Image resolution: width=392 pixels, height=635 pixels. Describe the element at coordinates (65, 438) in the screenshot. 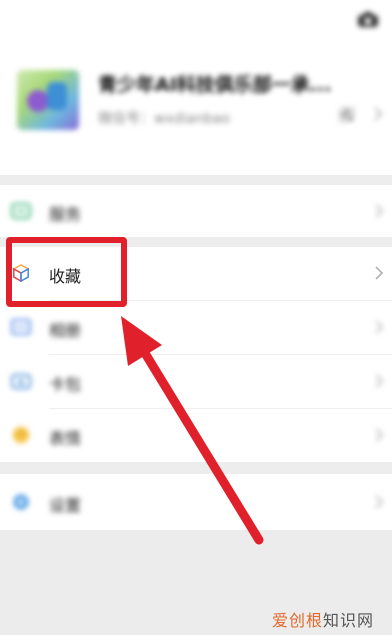

I see `menu-item-label: 表情` at that location.